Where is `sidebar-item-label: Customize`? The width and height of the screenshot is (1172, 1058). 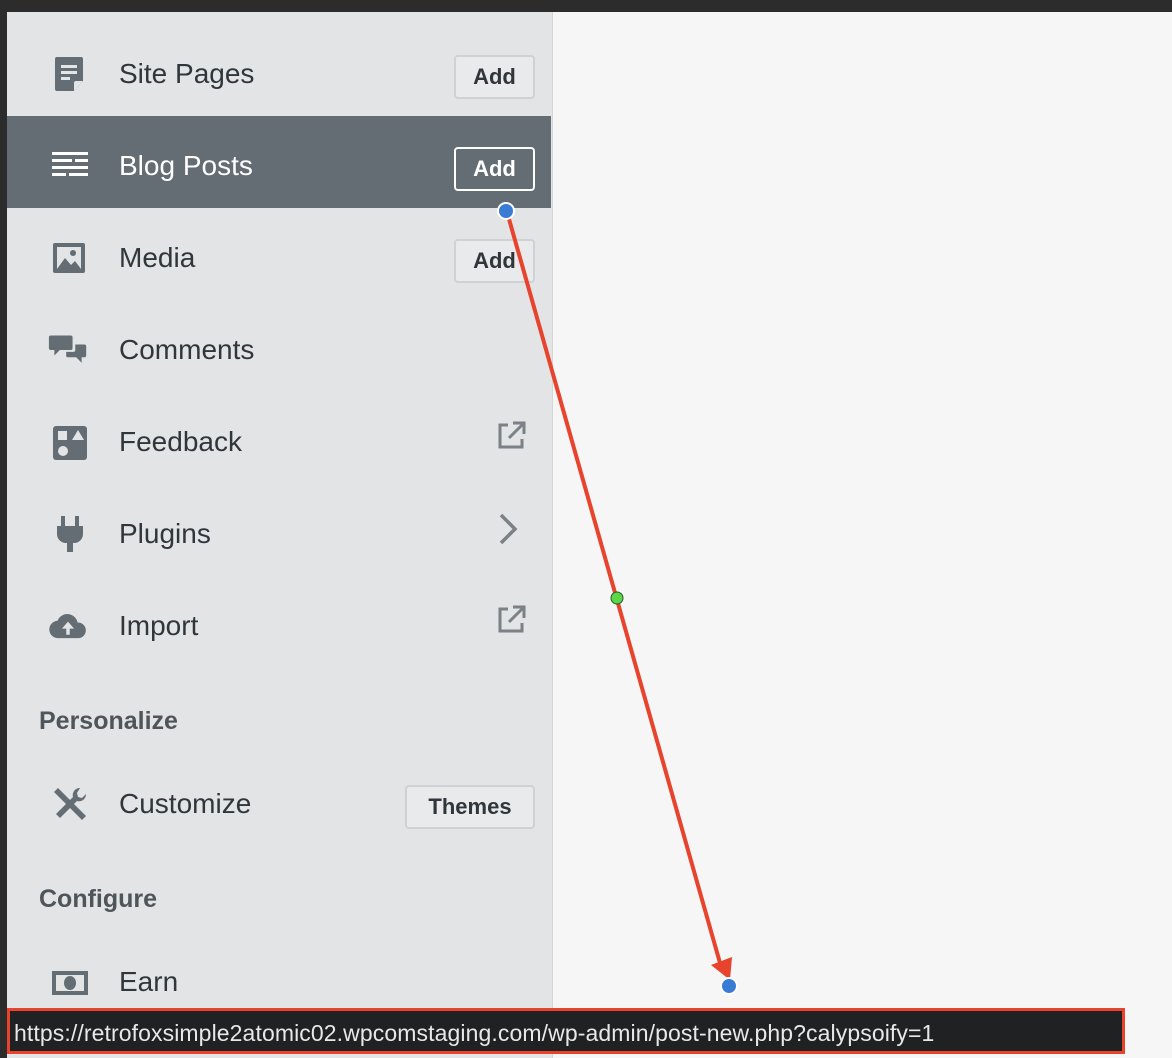
sidebar-item-label: Customize is located at coordinates (185, 803).